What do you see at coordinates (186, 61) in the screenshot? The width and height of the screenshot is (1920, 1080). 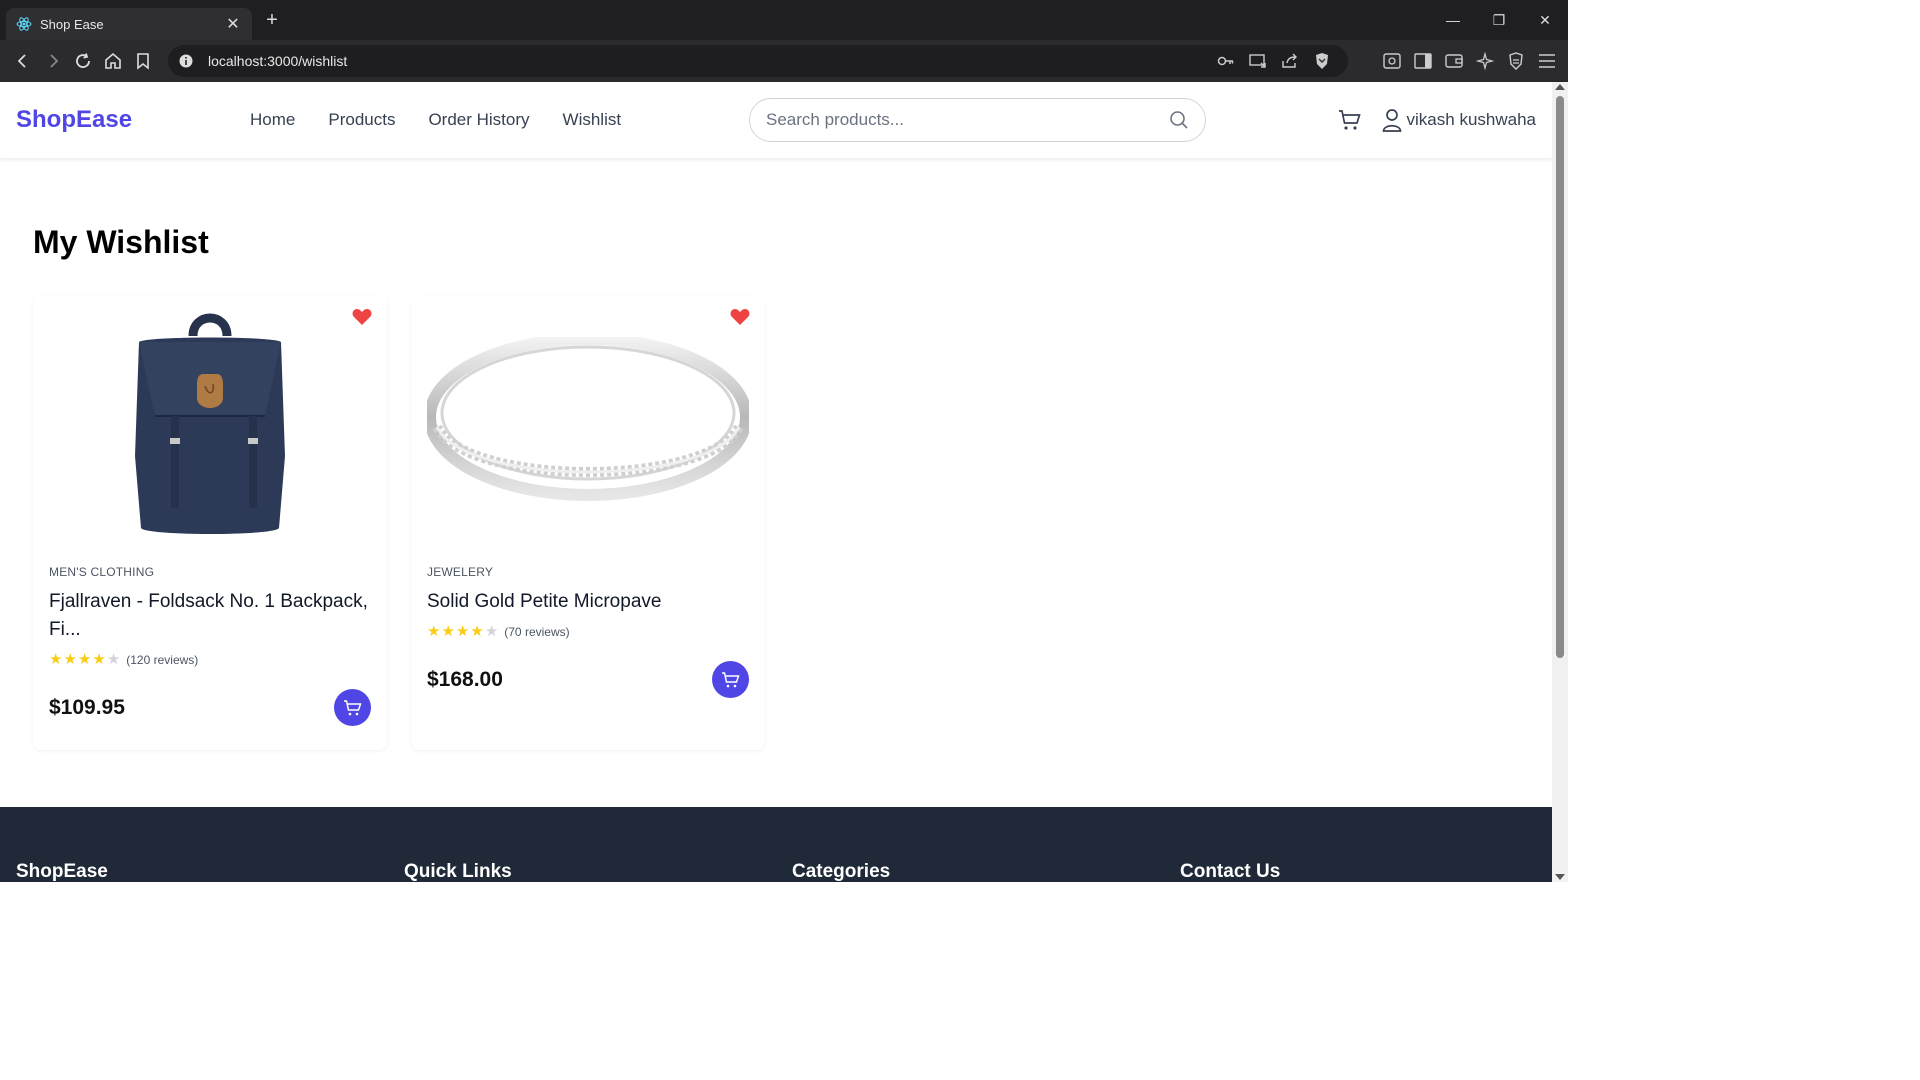 I see `info-icon` at bounding box center [186, 61].